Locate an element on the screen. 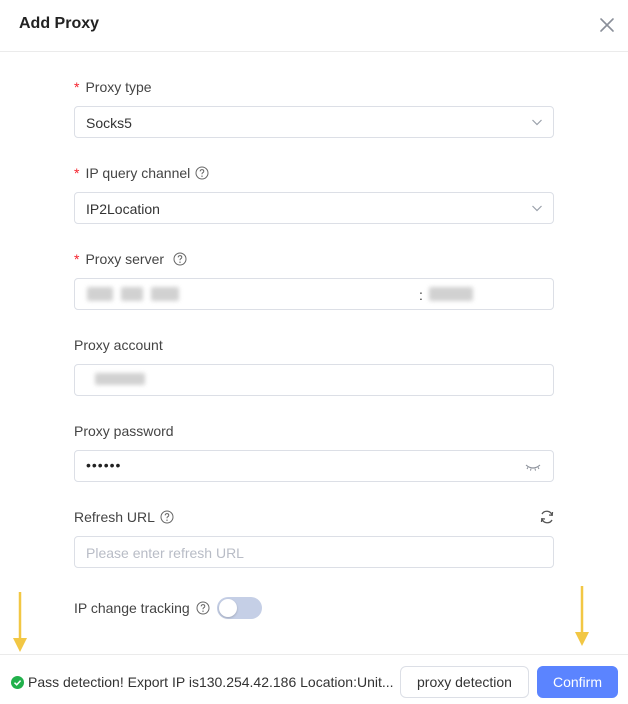 The image size is (628, 704). ip-query-channel-value: IP2Location is located at coordinates (123, 209).